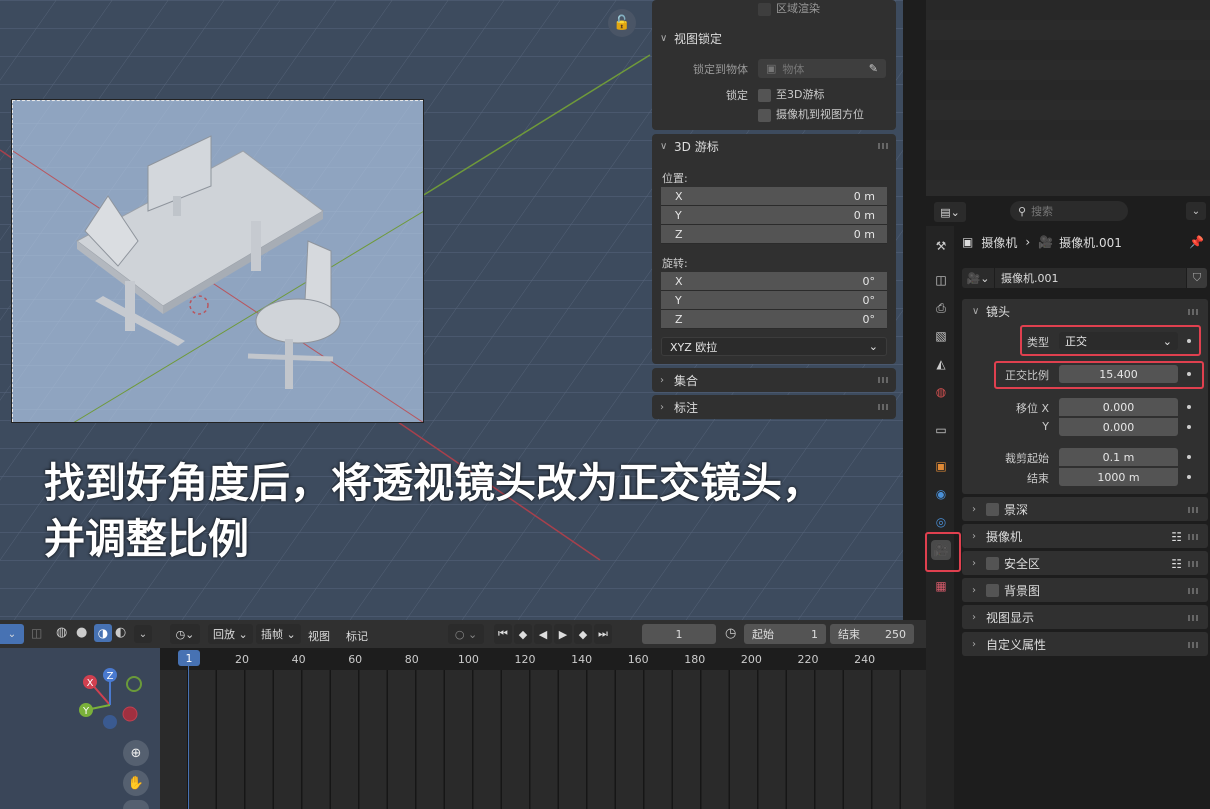 This screenshot has height=809, width=1210. Describe the element at coordinates (278, 634) in the screenshot. I see `keying-menu: 插帧 ⌄` at that location.